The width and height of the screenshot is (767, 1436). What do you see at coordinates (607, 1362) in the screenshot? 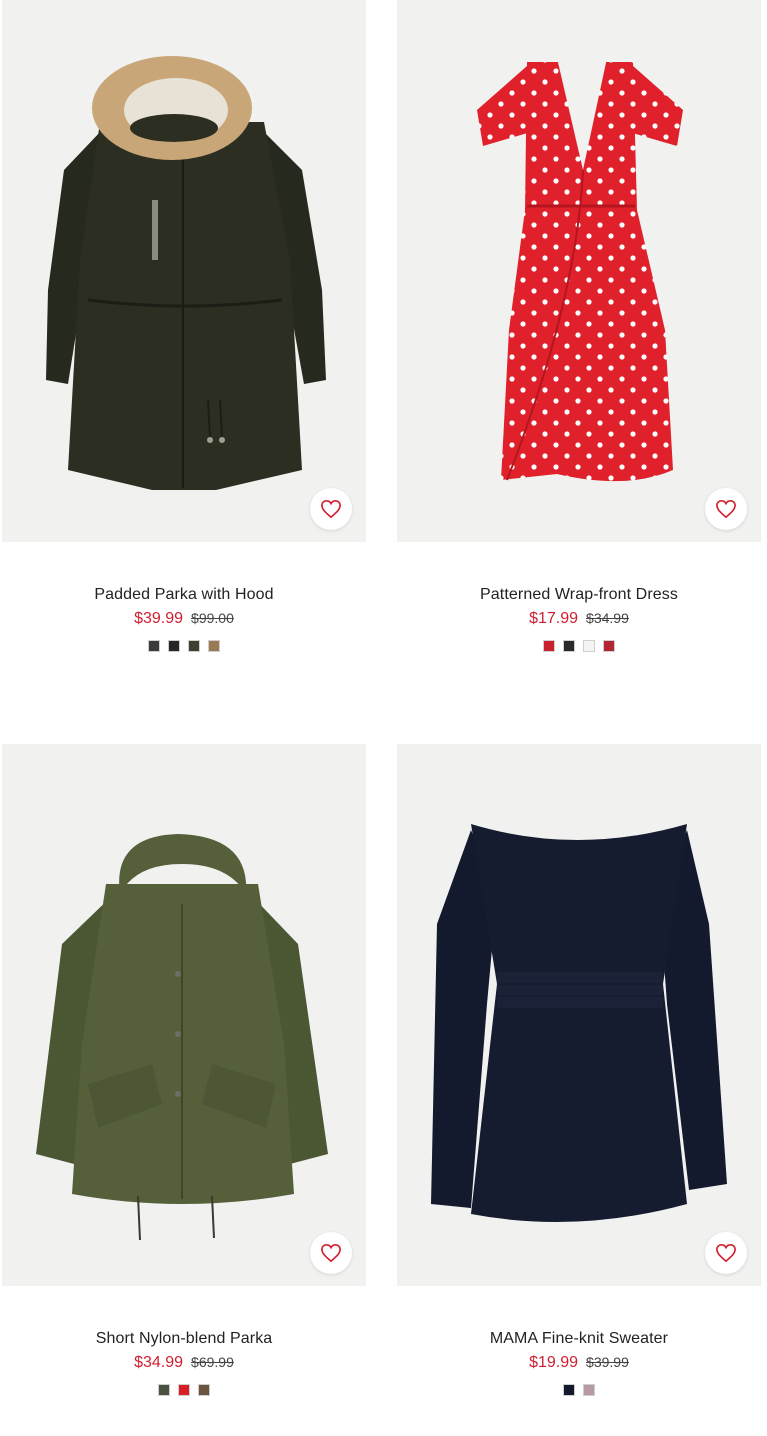
I see `original-price: $39.99` at bounding box center [607, 1362].